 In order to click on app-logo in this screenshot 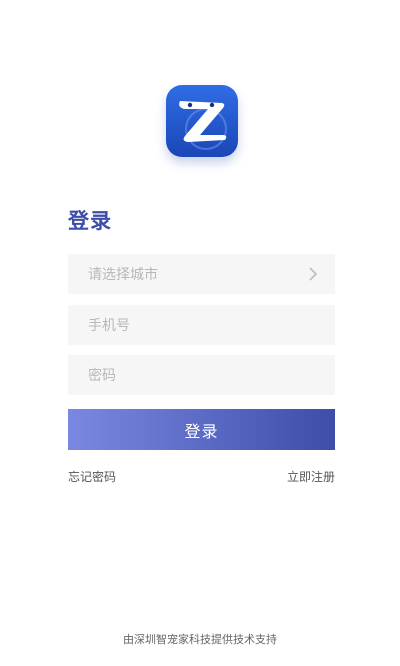, I will do `click(202, 121)`.